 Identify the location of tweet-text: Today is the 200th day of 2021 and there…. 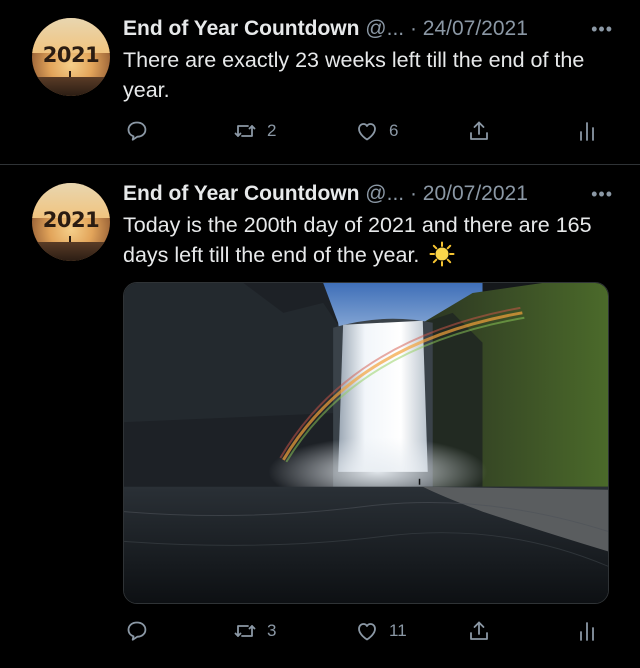
(368, 240).